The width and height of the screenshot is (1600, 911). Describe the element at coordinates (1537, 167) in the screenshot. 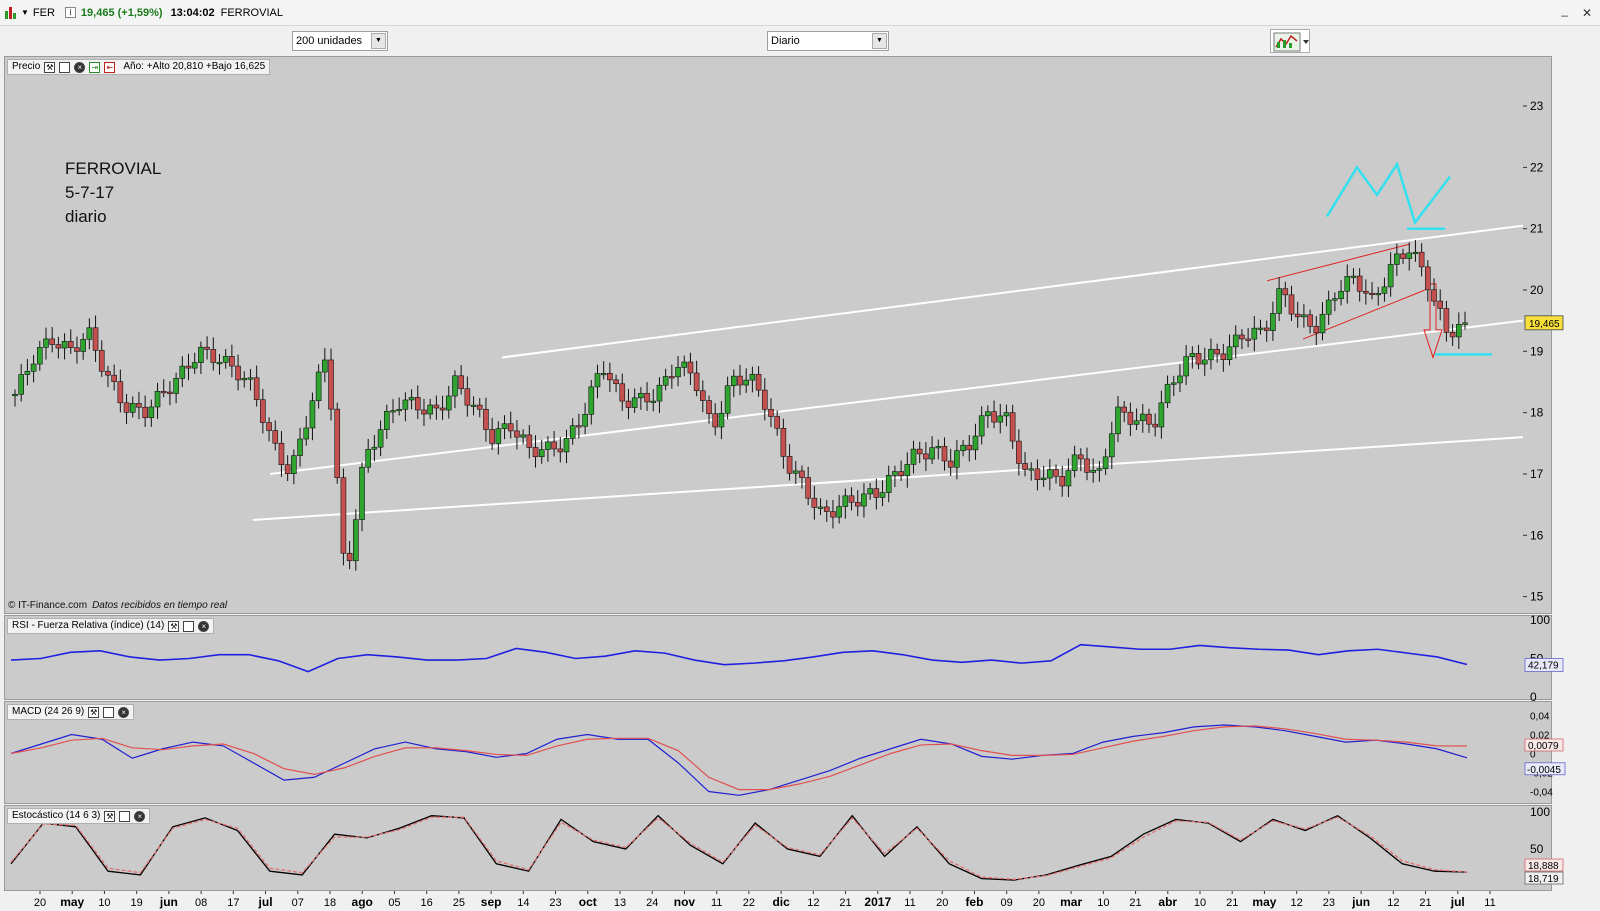

I see `y-tick-label: 22` at that location.